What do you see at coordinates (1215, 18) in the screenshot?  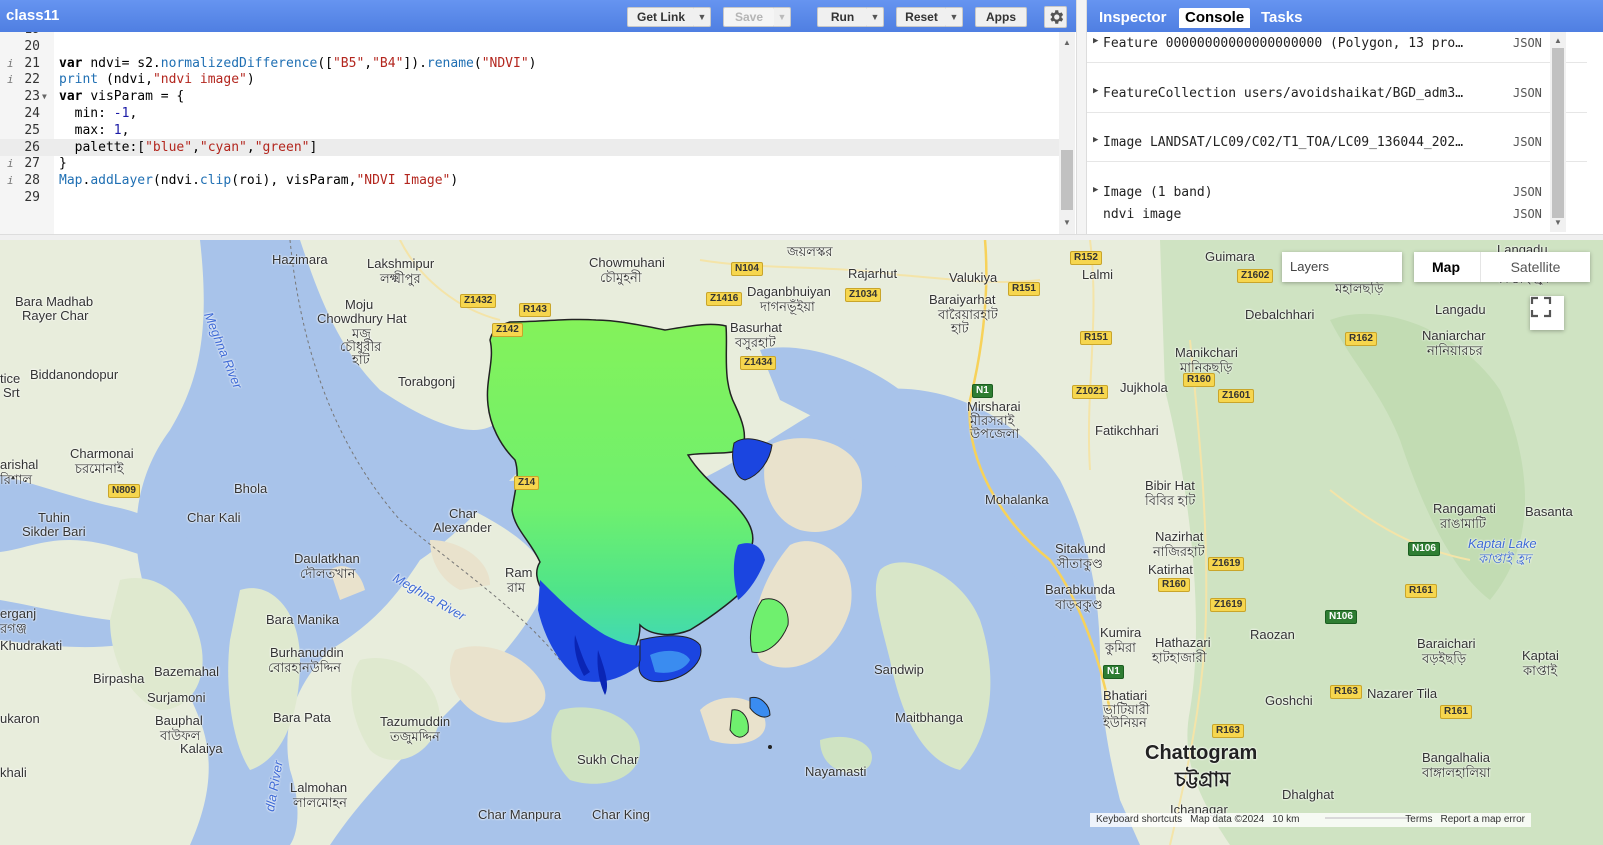 I see `tab-console: Console` at bounding box center [1215, 18].